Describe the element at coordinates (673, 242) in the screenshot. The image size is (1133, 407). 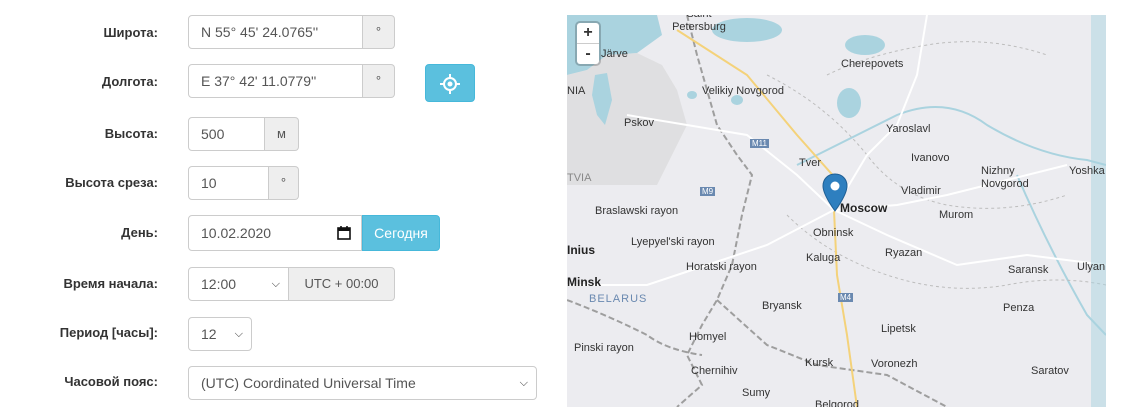
I see `map-label: Lyepyel'ski rayon` at that location.